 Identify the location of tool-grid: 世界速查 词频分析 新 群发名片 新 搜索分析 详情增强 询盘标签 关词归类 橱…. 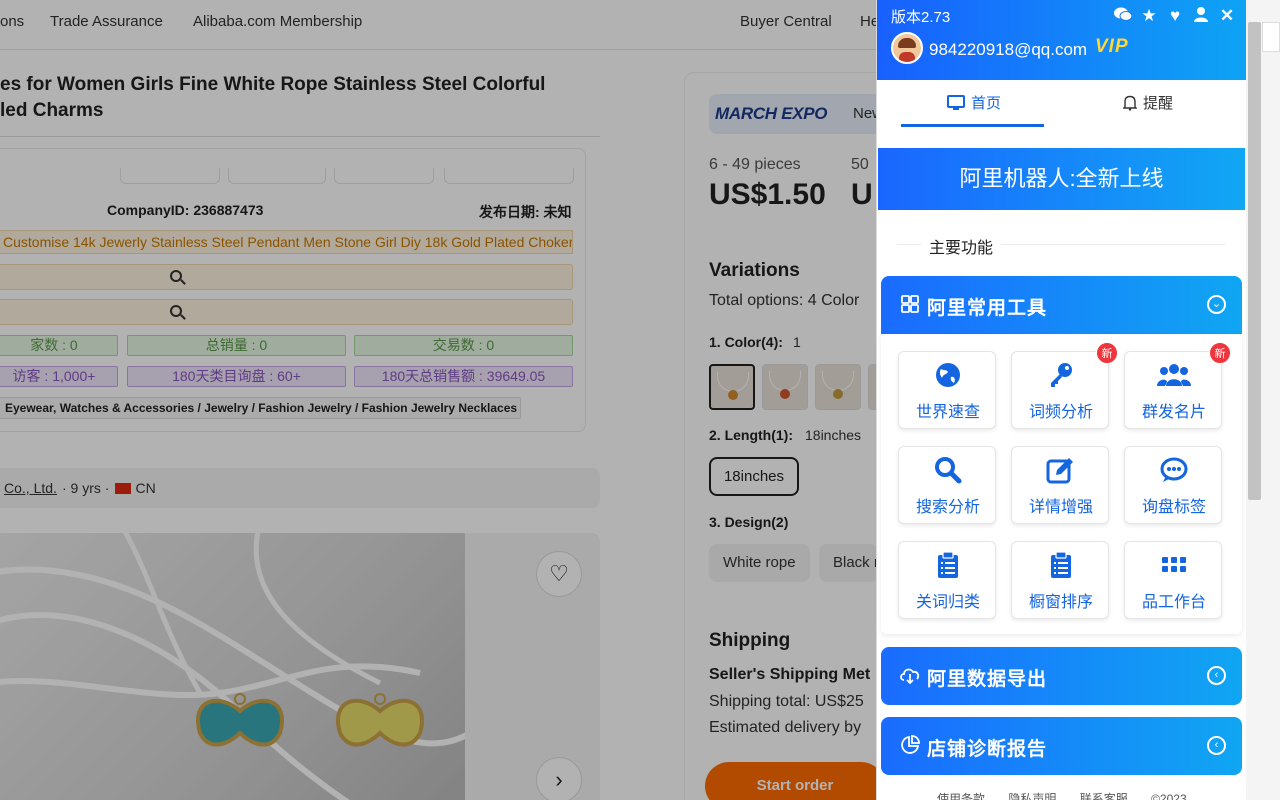
(1061, 484).